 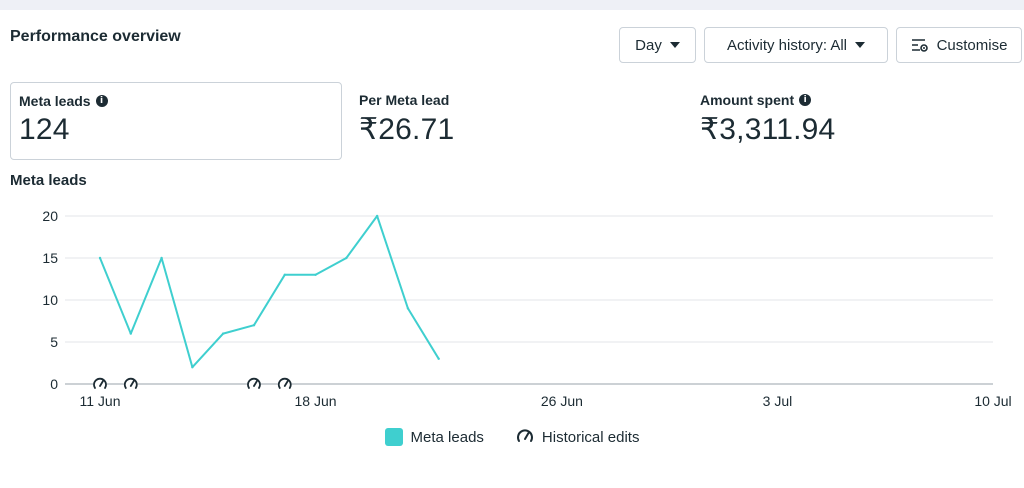 I want to click on x-tick-label: 26 Jun, so click(x=562, y=401).